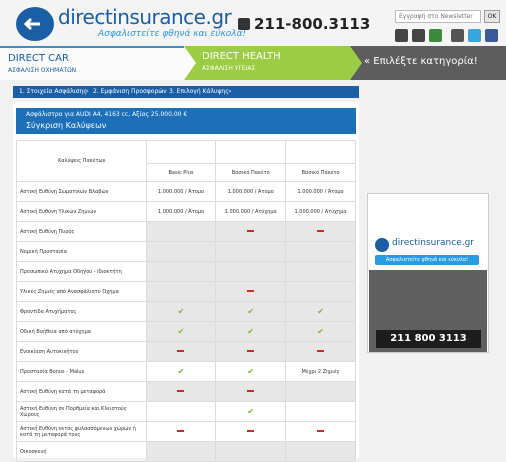  What do you see at coordinates (267, 63) in the screenshot?
I see `nav-direct-health: DIRECT HEALTH ΑΣΦΑΛΙΣΗ ΥΓΕΙΑΣ` at bounding box center [267, 63].